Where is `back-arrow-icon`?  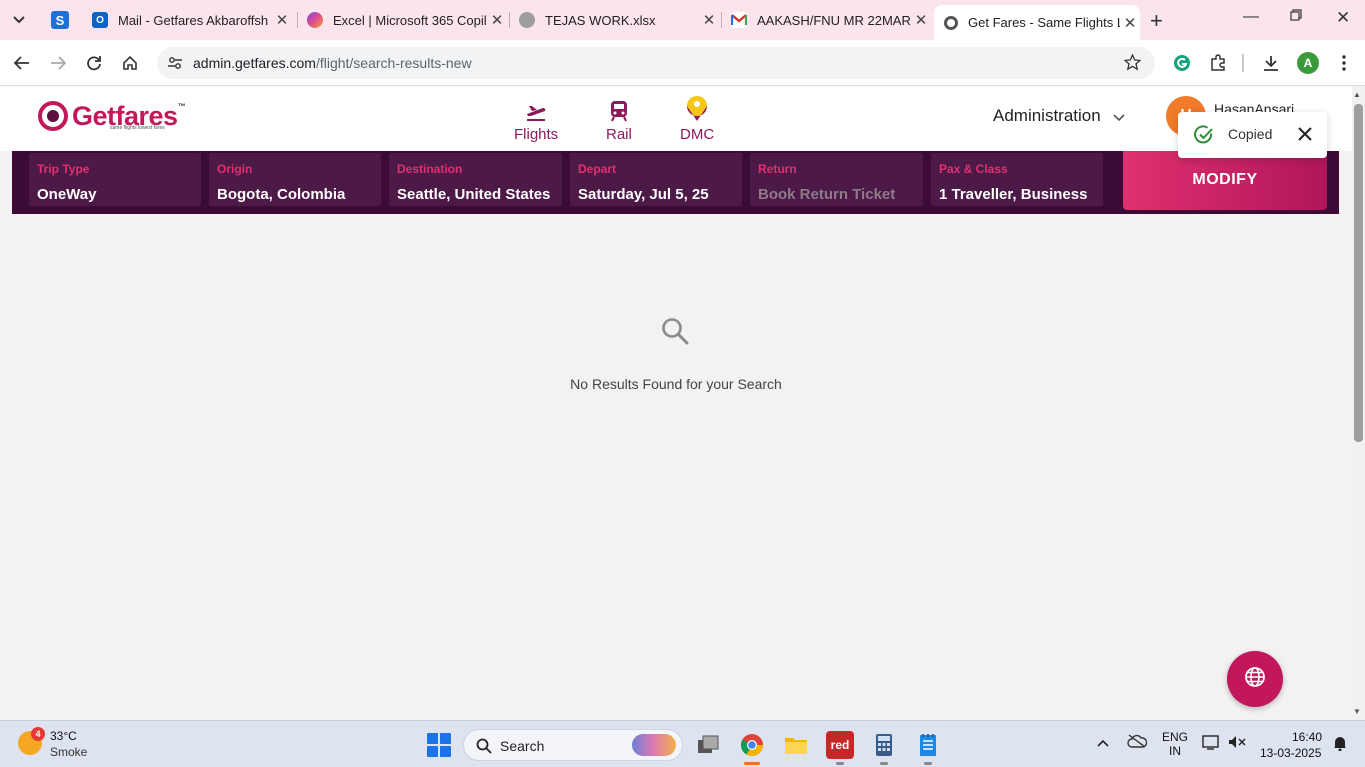 back-arrow-icon is located at coordinates (22, 63).